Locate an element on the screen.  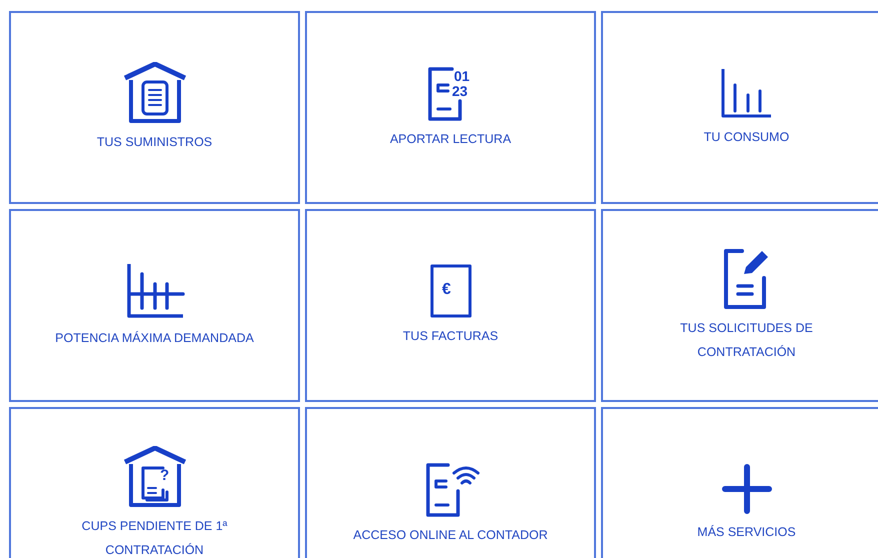
tile-label: TUS SOLICITUDES DE CONTRATACIÓN is located at coordinates (746, 340).